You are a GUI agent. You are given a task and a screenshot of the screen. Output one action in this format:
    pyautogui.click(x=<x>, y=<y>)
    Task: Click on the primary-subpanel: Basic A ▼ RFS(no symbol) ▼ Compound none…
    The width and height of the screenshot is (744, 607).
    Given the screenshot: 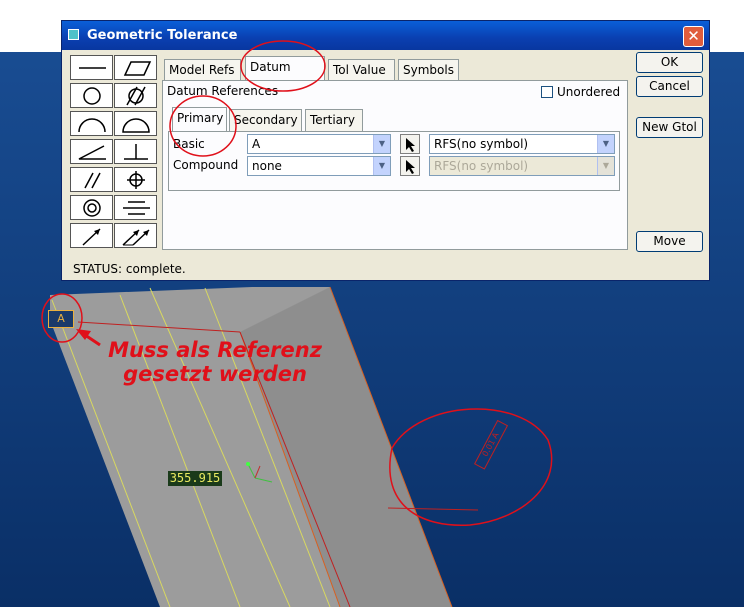 What is the action you would take?
    pyautogui.click(x=394, y=161)
    